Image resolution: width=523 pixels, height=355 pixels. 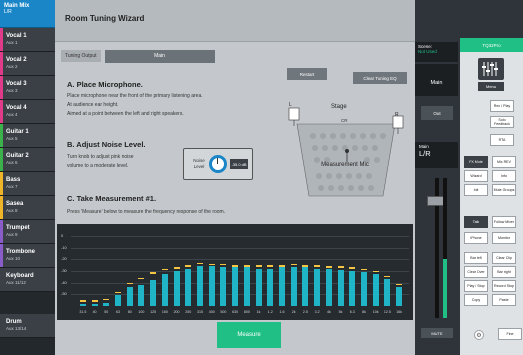 I want to click on channel-name: Keyboard, so click(x=20, y=276).